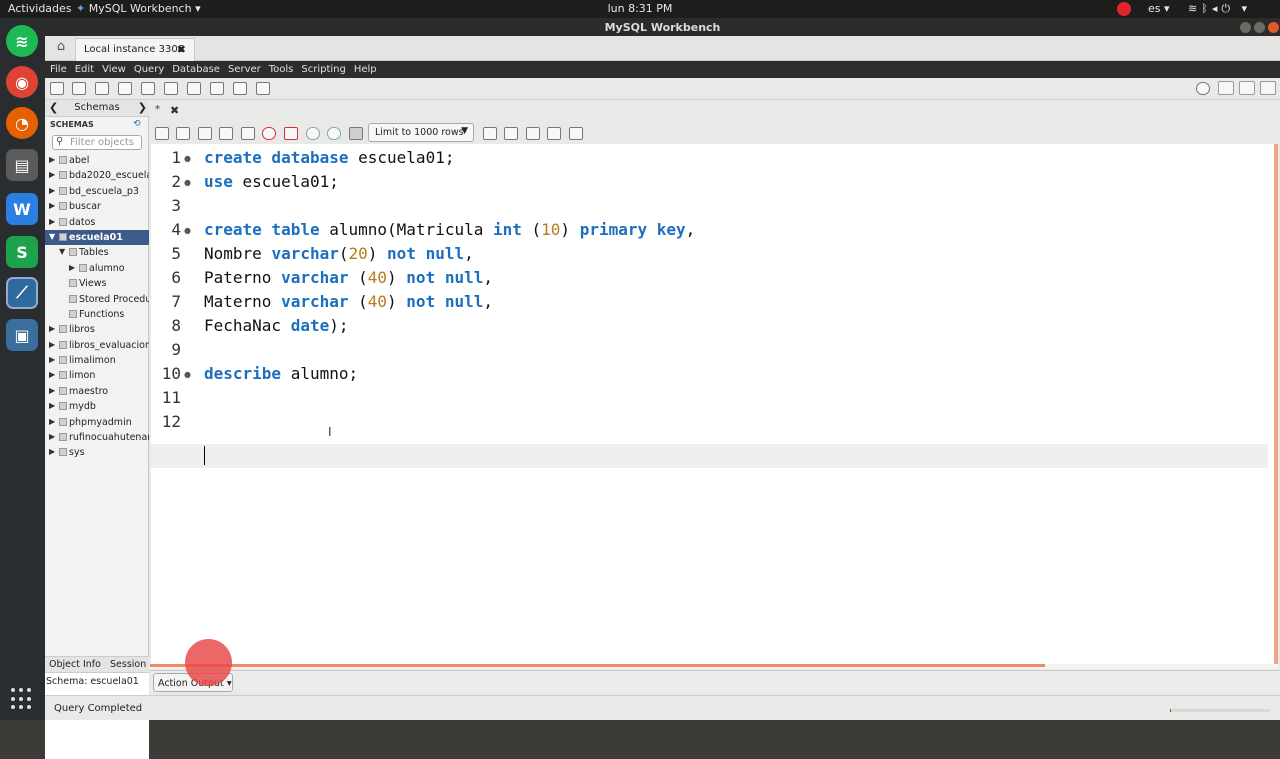 This screenshot has height=759, width=1280. What do you see at coordinates (97, 422) in the screenshot?
I see `schema-tree-item: ▶ phpmyadmin` at bounding box center [97, 422].